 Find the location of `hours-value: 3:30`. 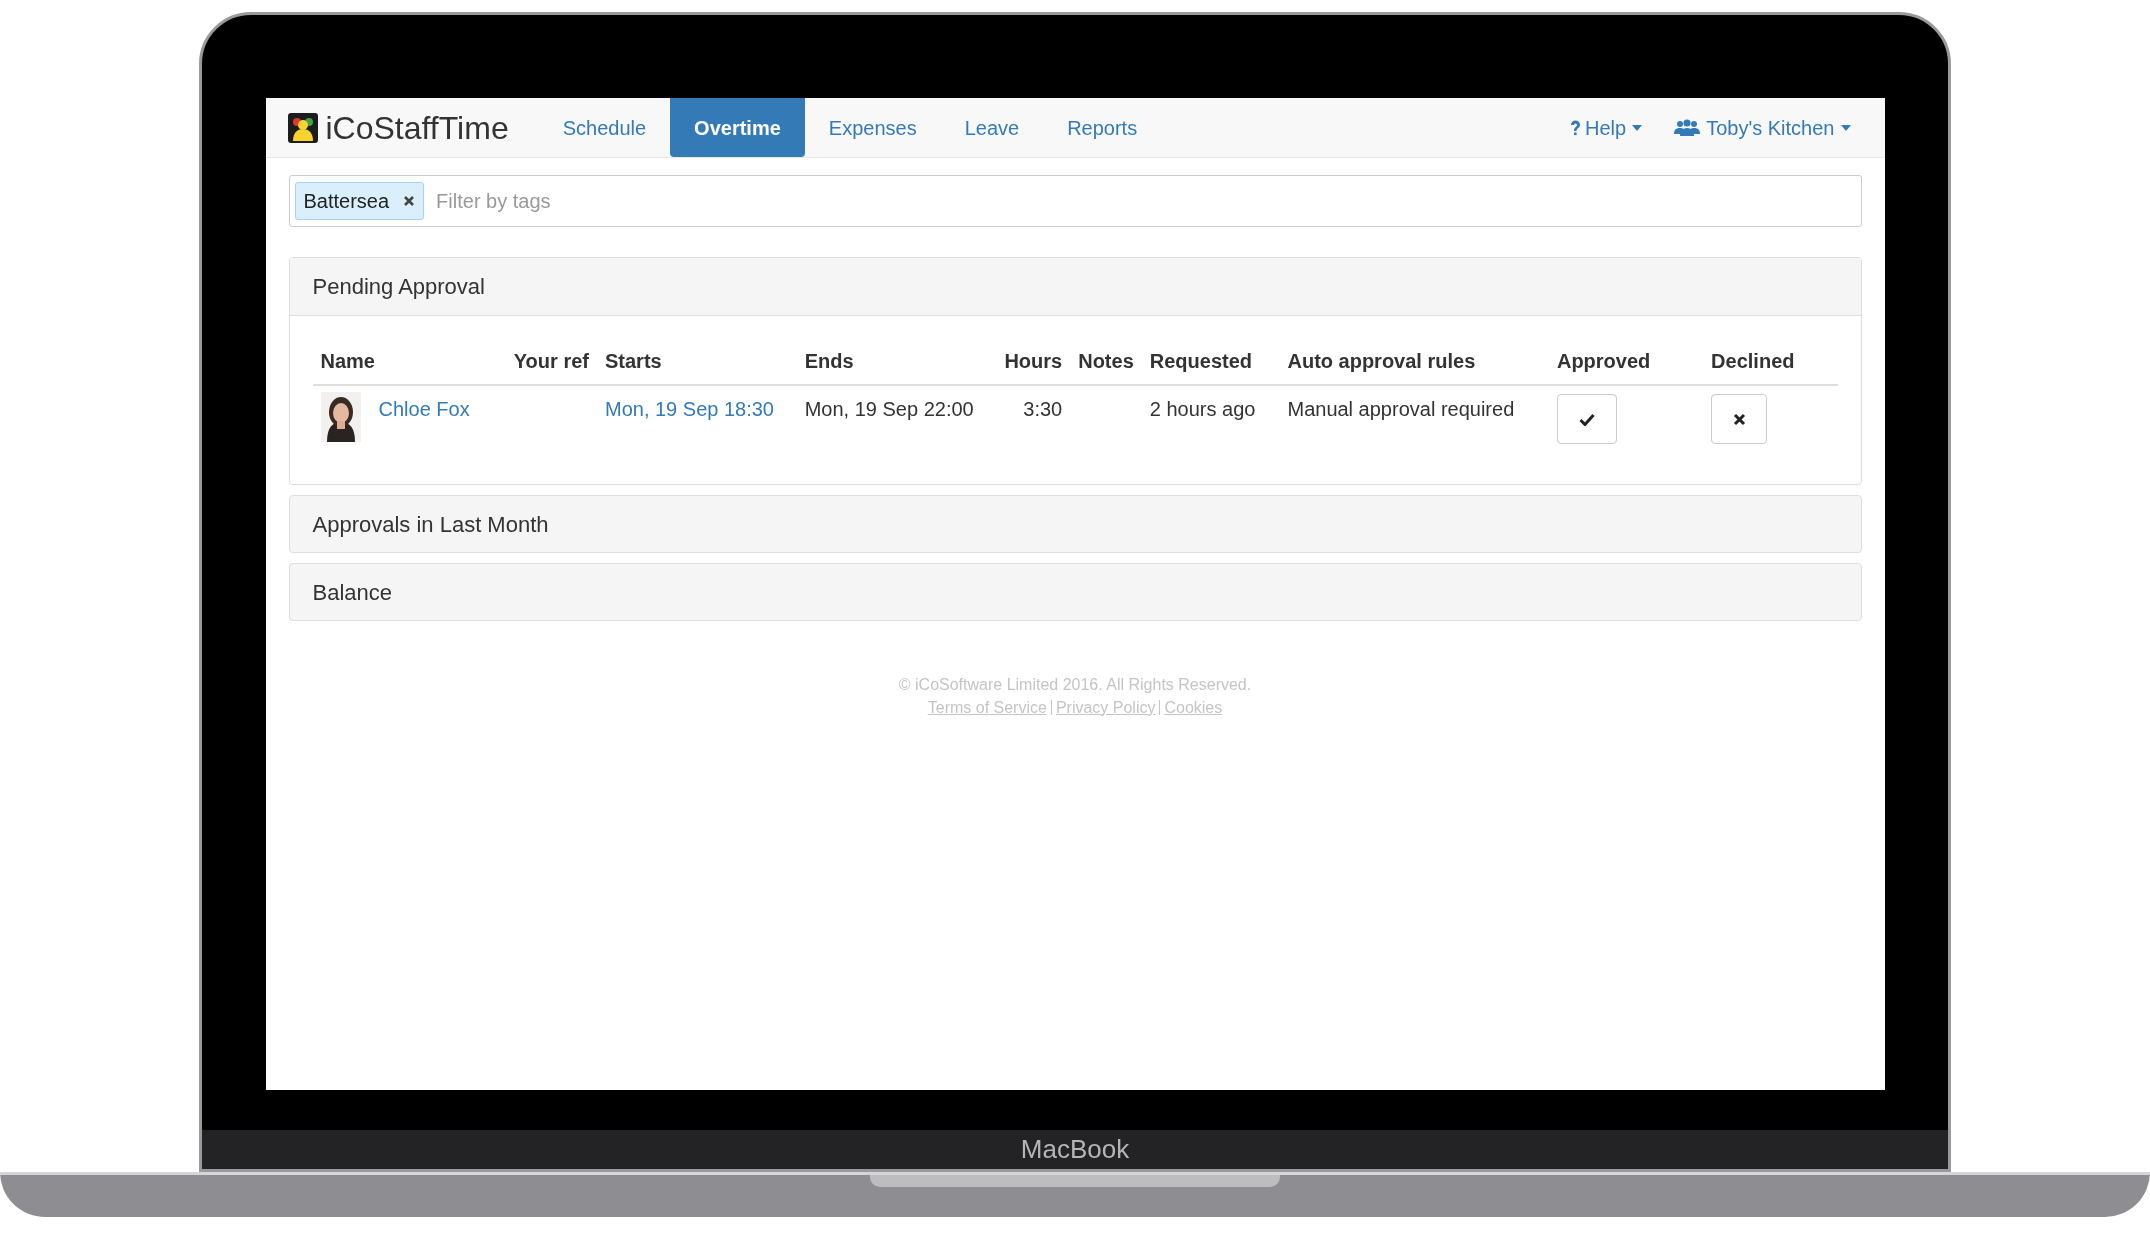

hours-value: 3:30 is located at coordinates (1043, 409).